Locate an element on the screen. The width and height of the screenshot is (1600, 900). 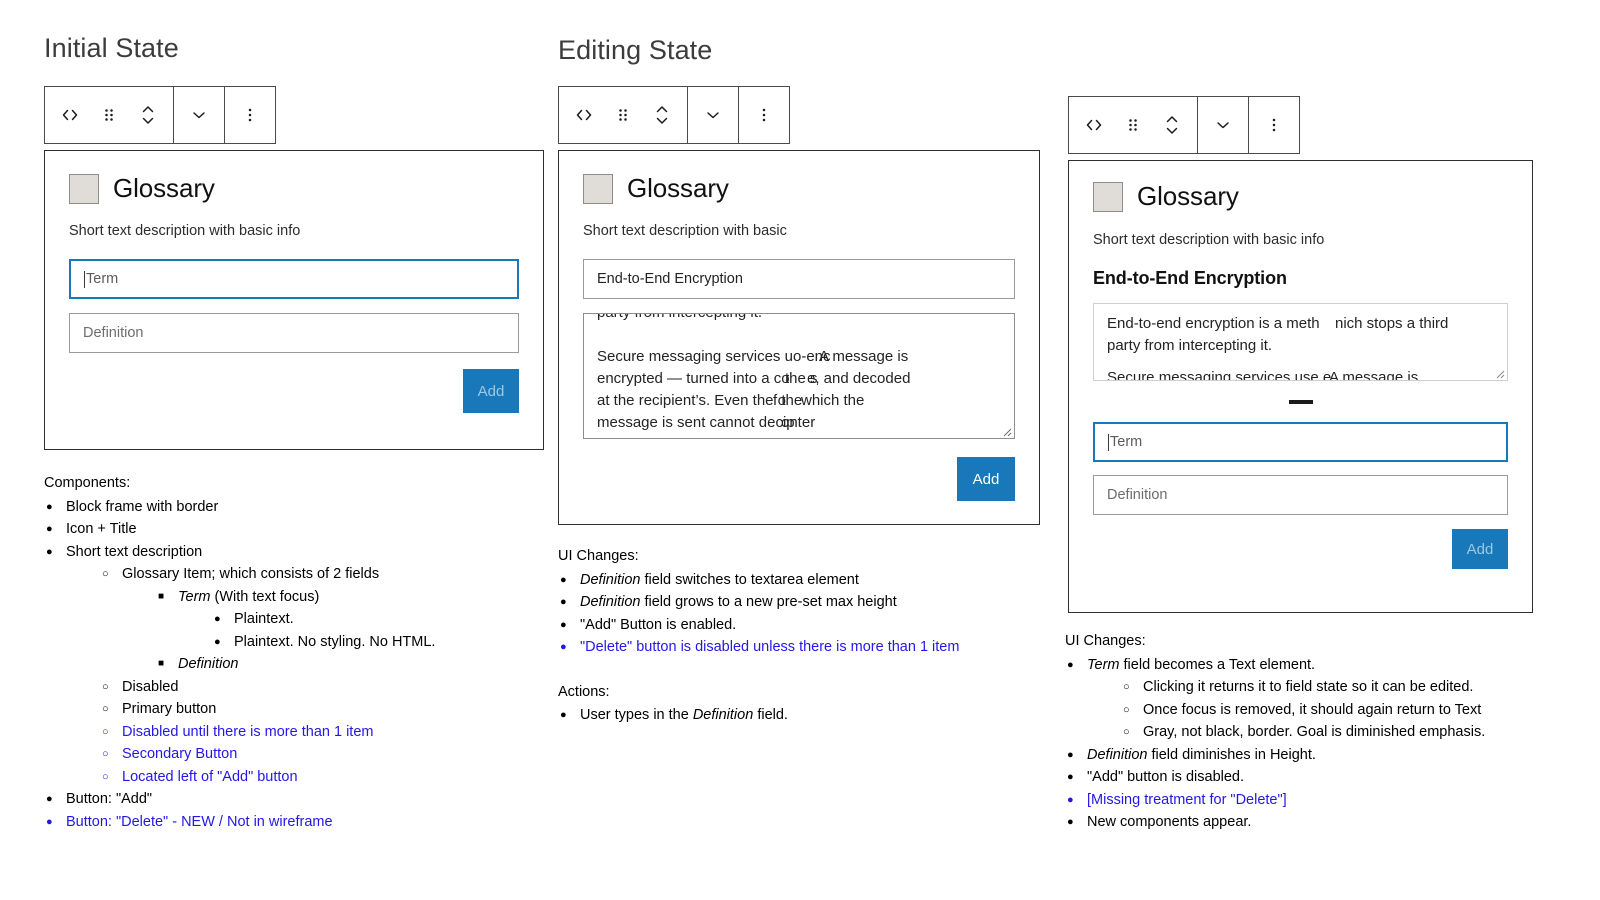
note-item: Located left of "Add" button is located at coordinates (322, 777).